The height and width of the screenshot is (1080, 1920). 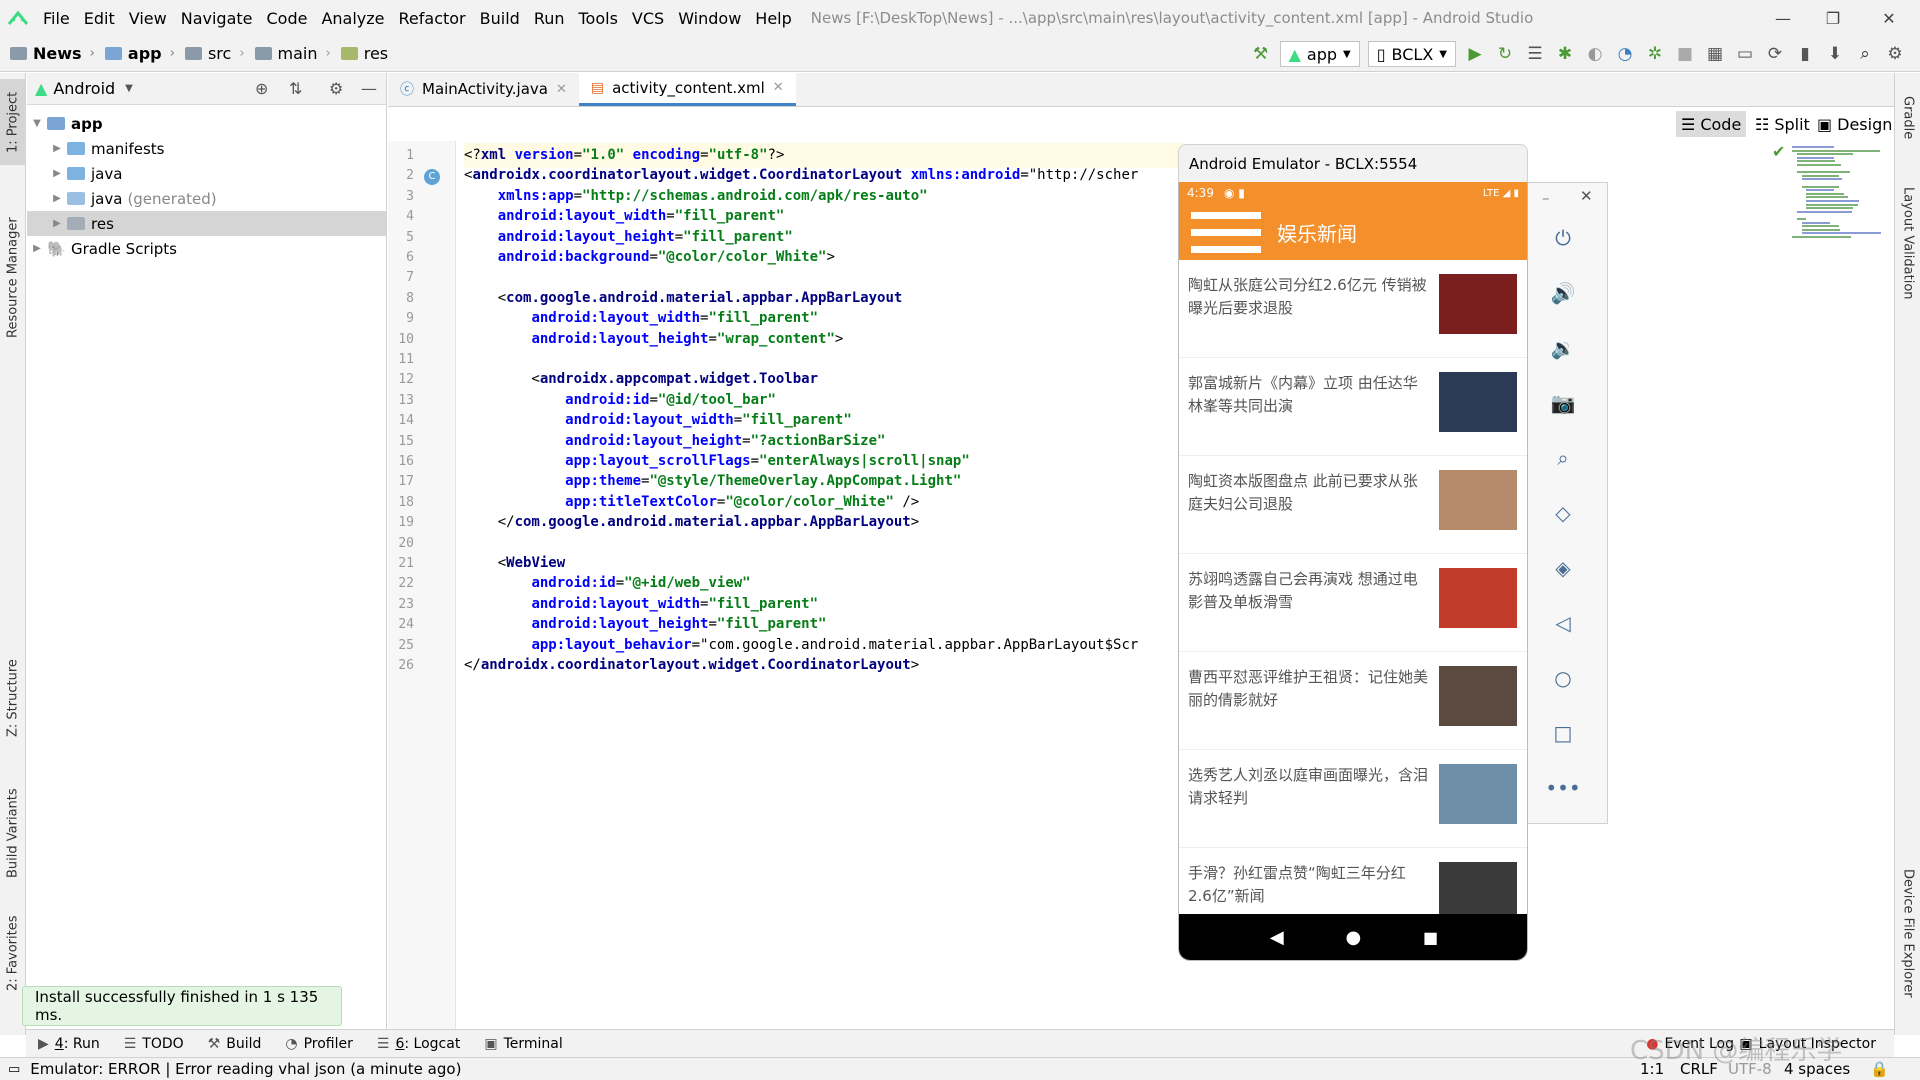 What do you see at coordinates (206, 173) in the screenshot?
I see `tree-item-java: ▶ java` at bounding box center [206, 173].